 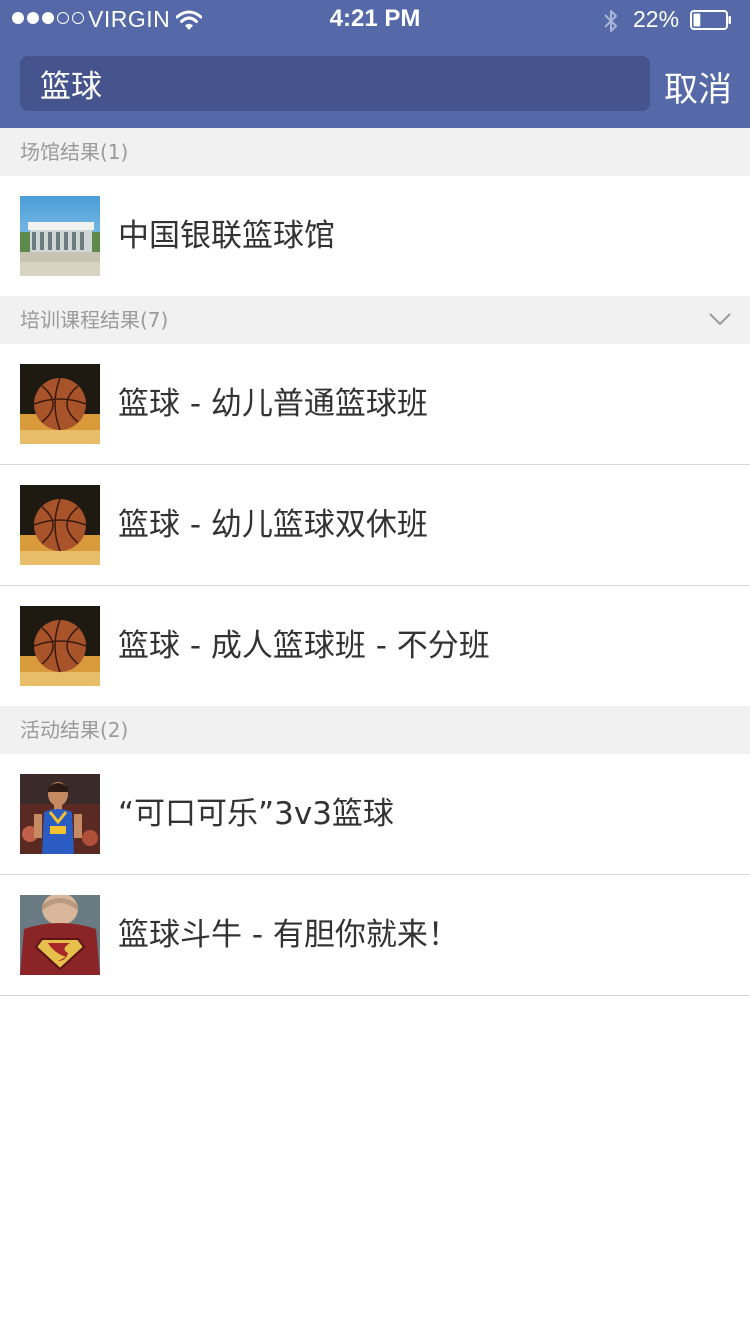 I want to click on activity-result-item: “可口可乐”3v3篮球, so click(x=375, y=814).